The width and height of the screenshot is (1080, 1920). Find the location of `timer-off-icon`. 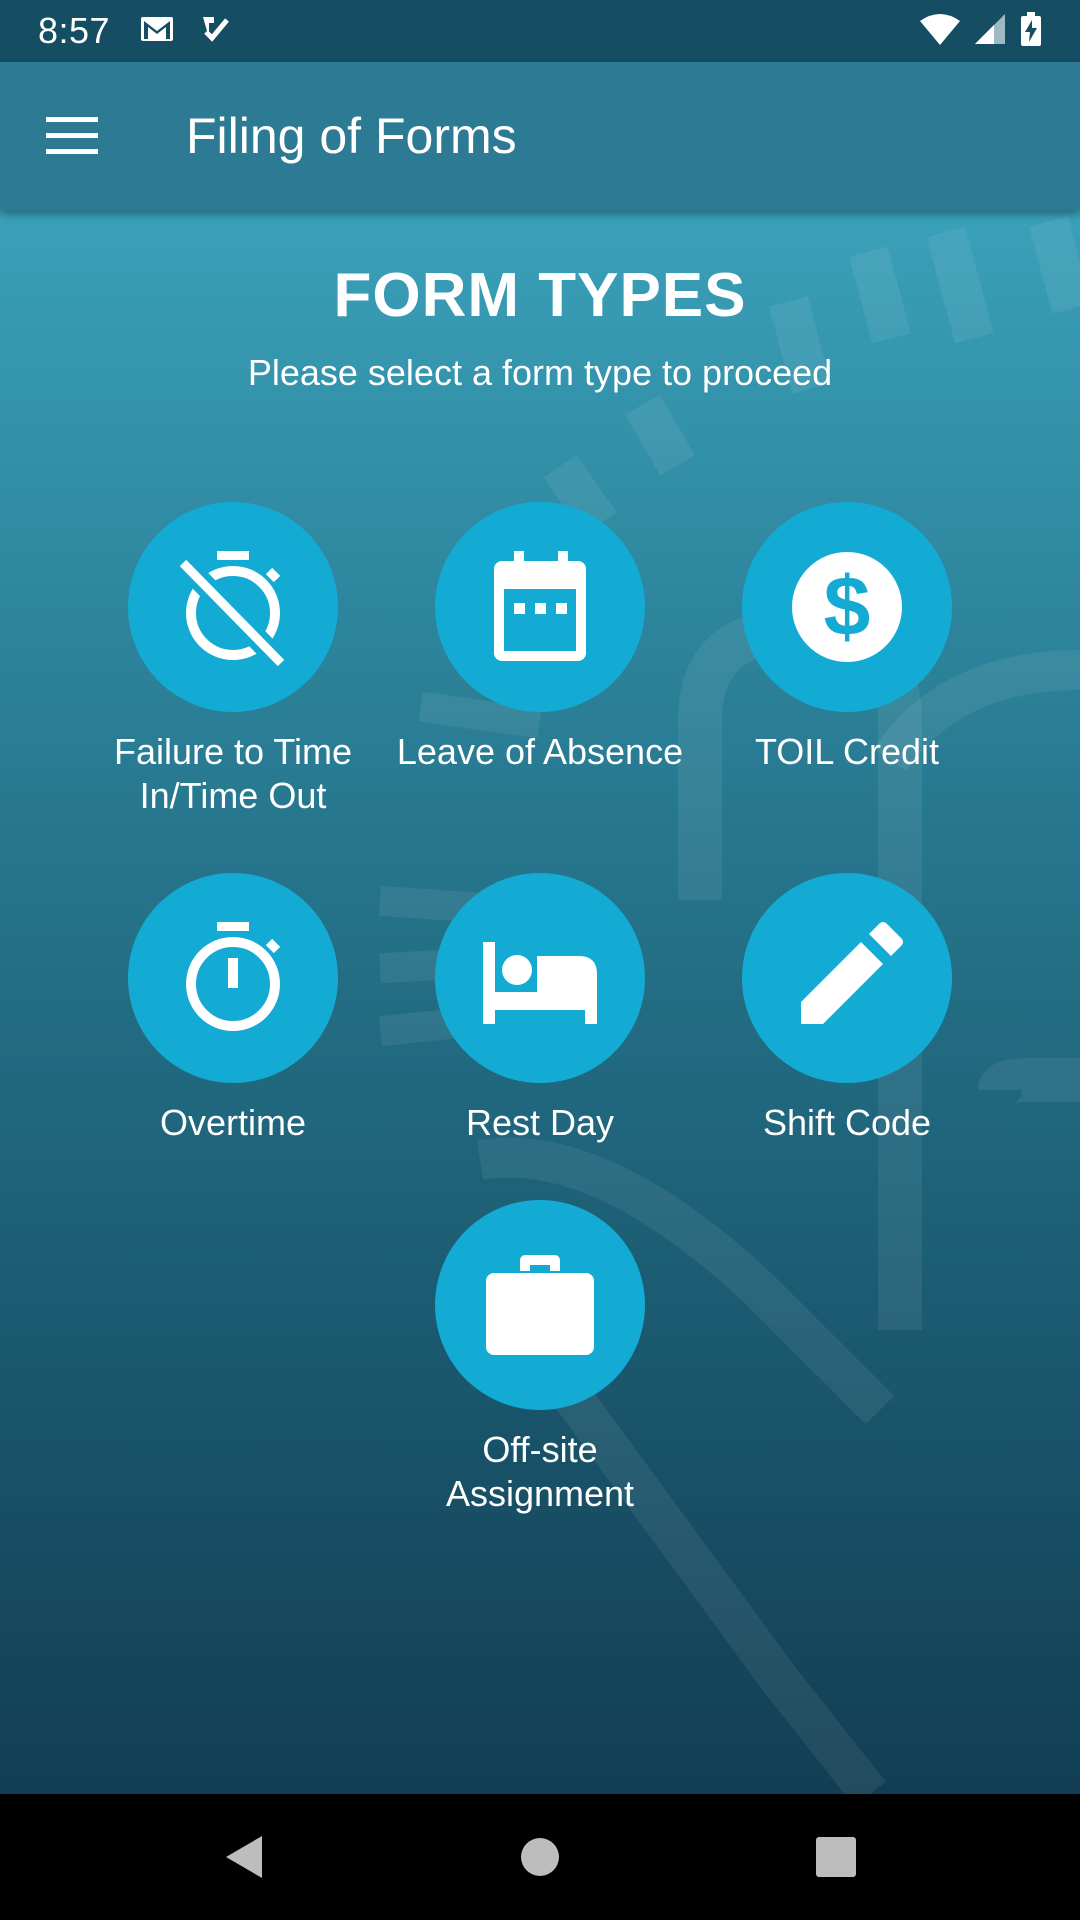

timer-off-icon is located at coordinates (232, 609).